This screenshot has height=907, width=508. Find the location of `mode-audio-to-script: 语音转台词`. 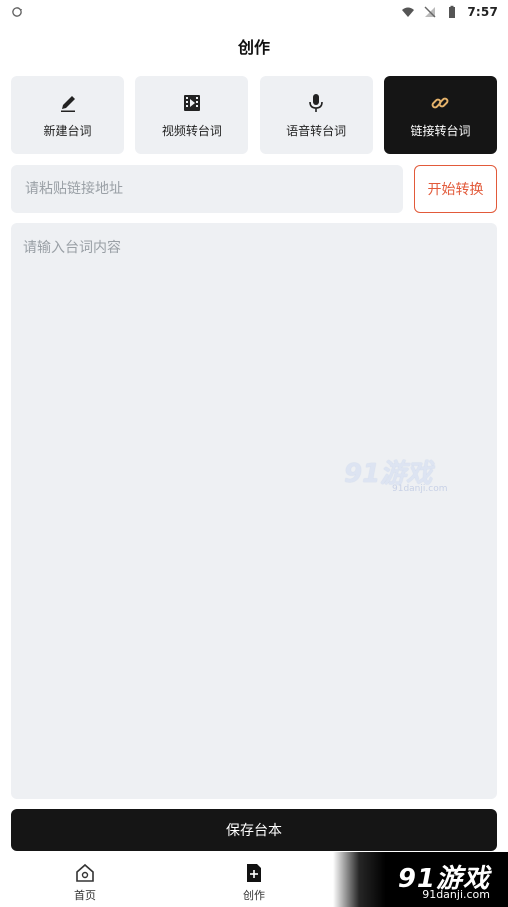

mode-audio-to-script: 语音转台词 is located at coordinates (316, 115).